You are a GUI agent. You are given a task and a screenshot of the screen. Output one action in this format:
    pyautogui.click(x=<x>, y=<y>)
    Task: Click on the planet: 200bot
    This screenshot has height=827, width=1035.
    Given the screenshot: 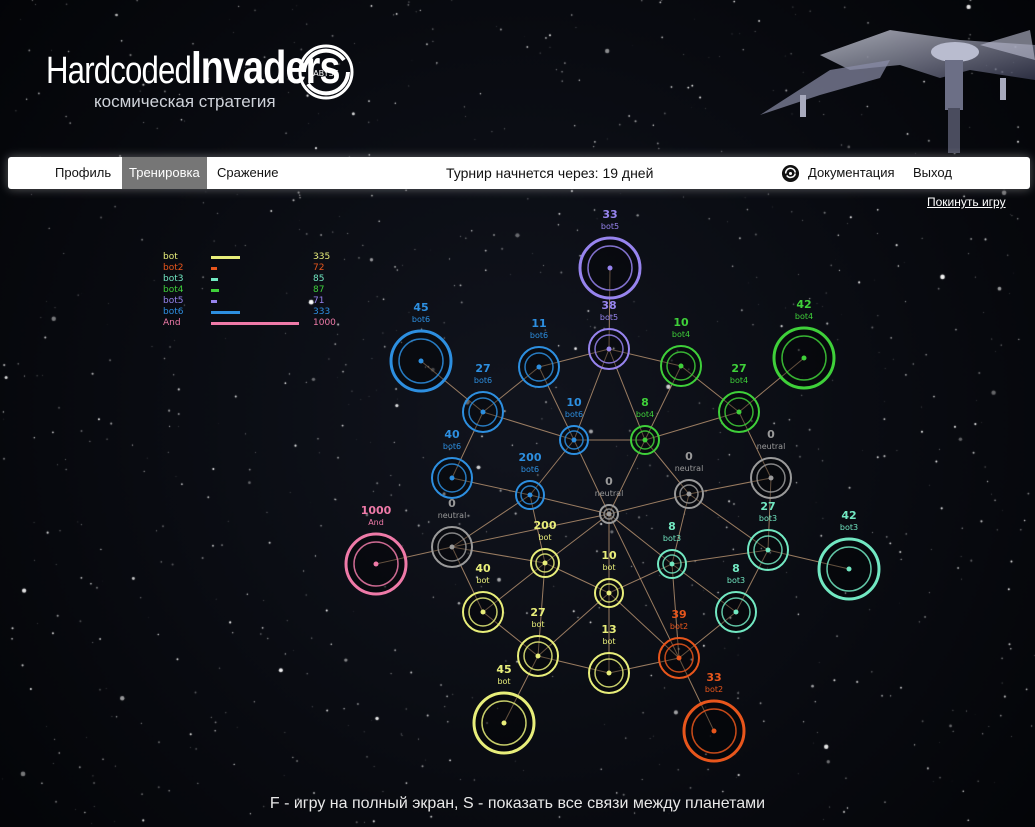 What is the action you would take?
    pyautogui.click(x=545, y=548)
    